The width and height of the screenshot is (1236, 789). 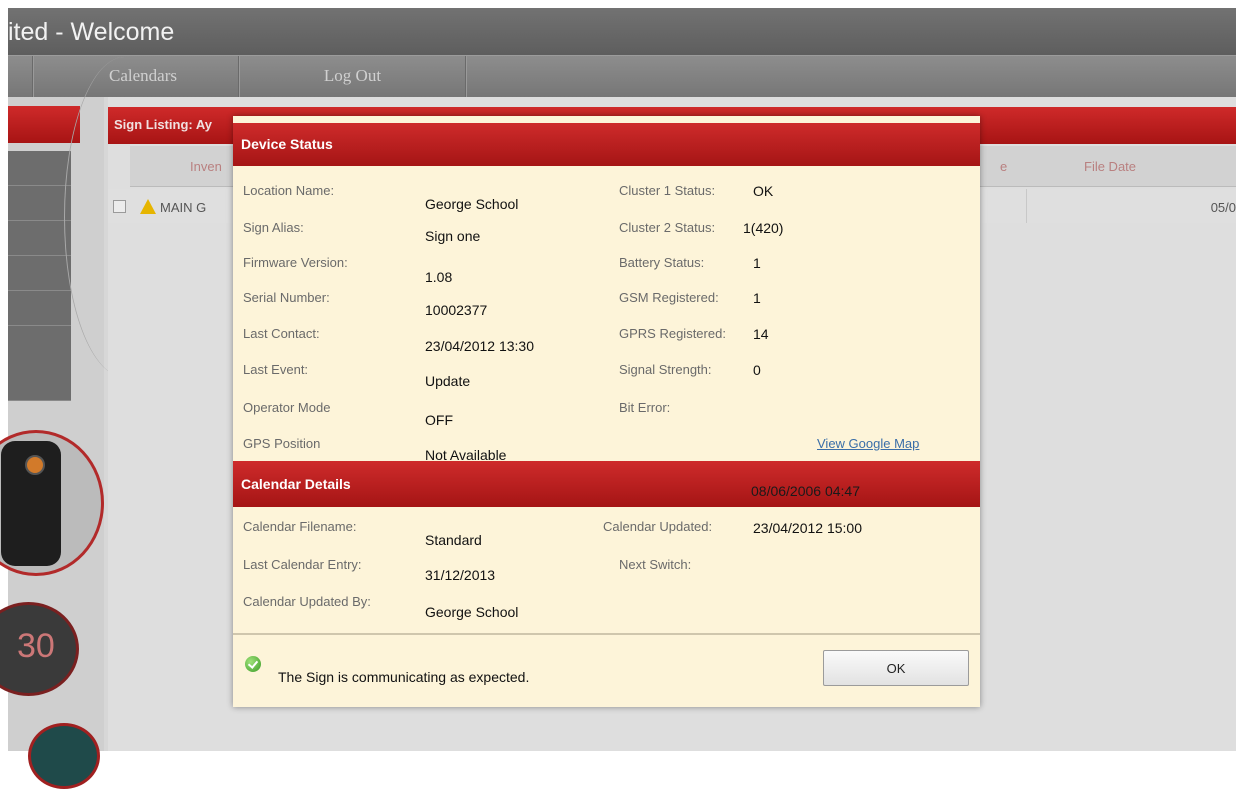 I want to click on last-calendar-entry-value: 31/12/2013, so click(x=460, y=575).